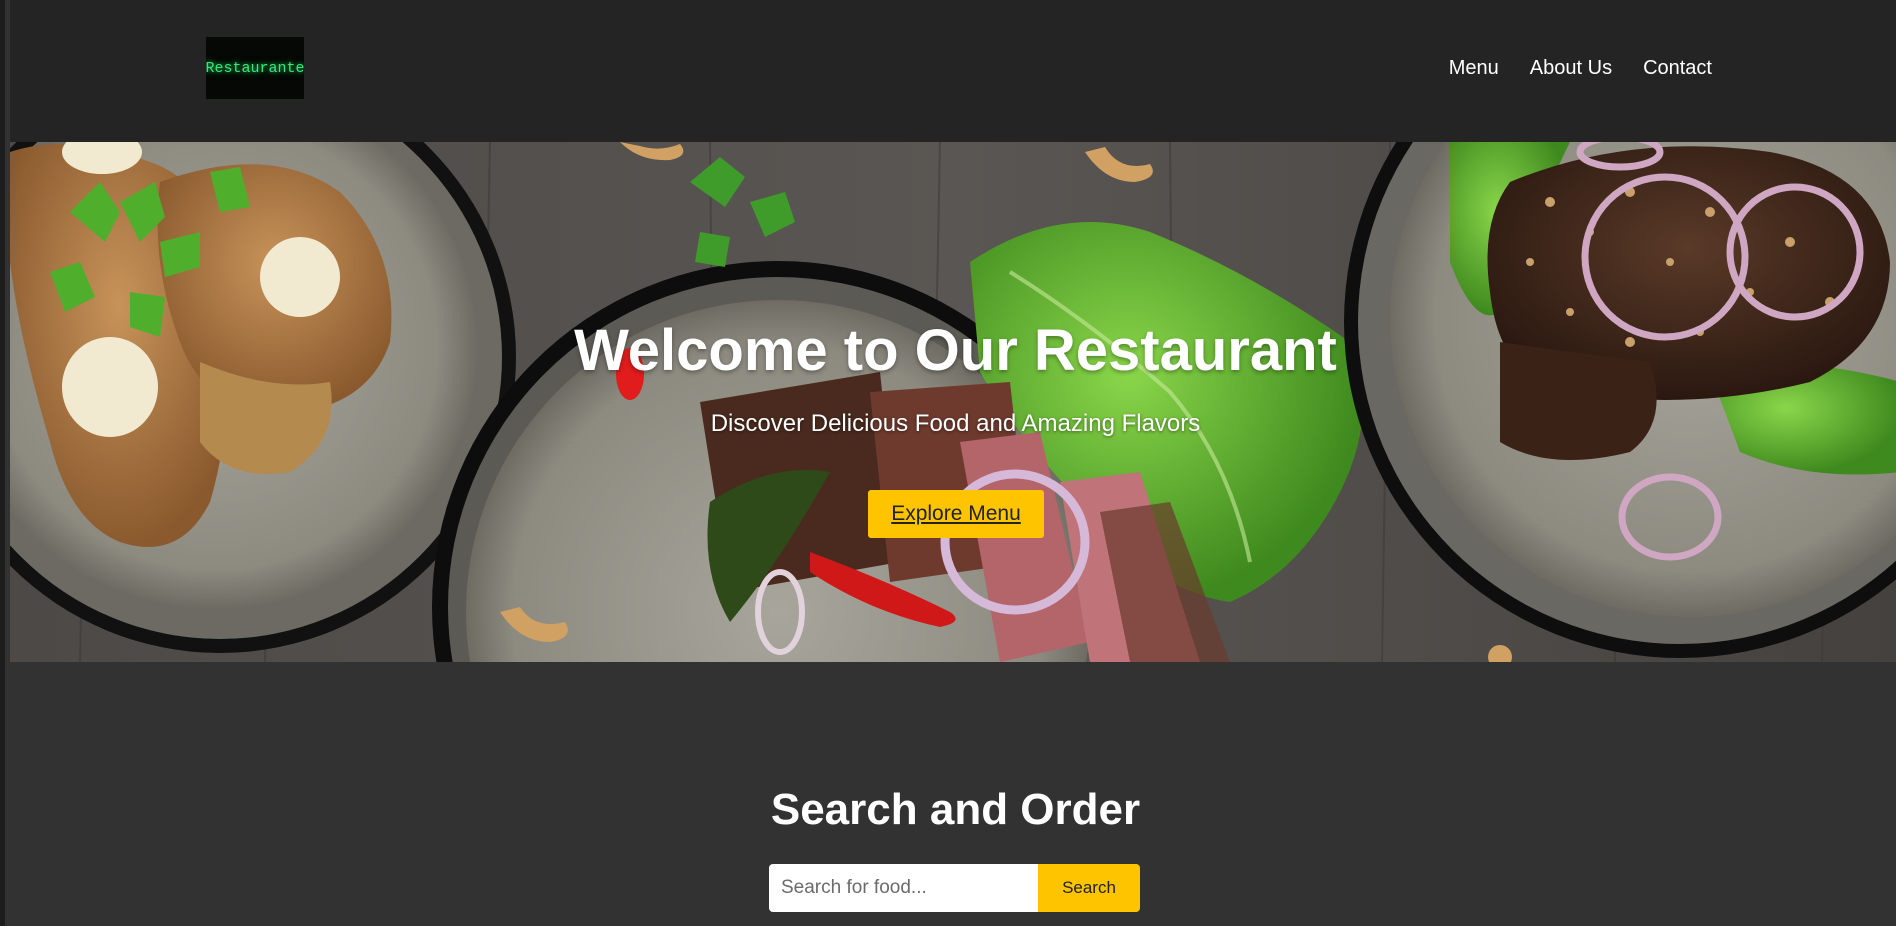  I want to click on search-bar: Search, so click(954, 888).